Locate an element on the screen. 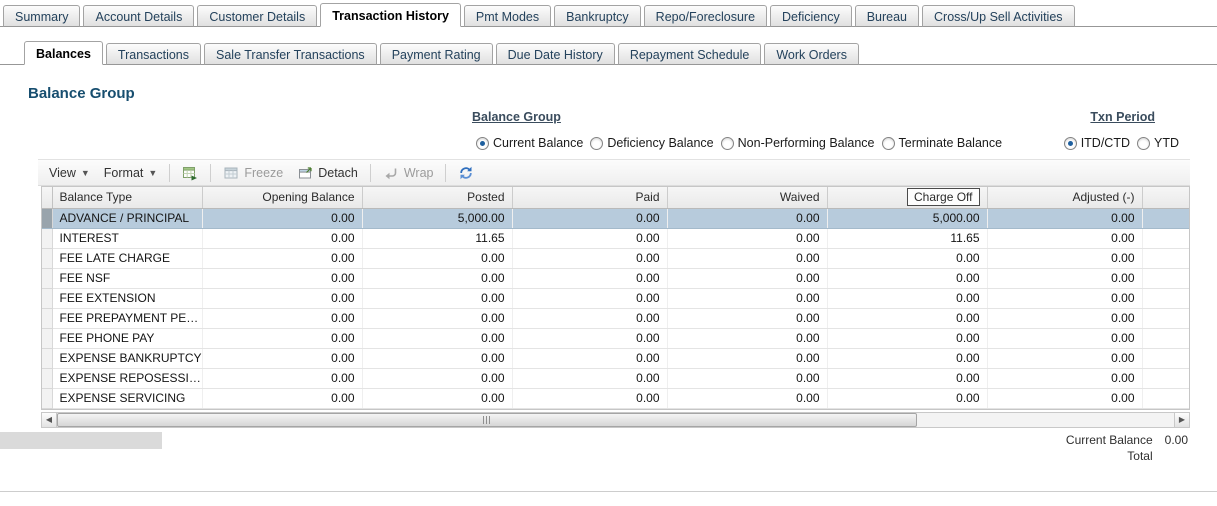  tab-balances: Balances is located at coordinates (63, 53).